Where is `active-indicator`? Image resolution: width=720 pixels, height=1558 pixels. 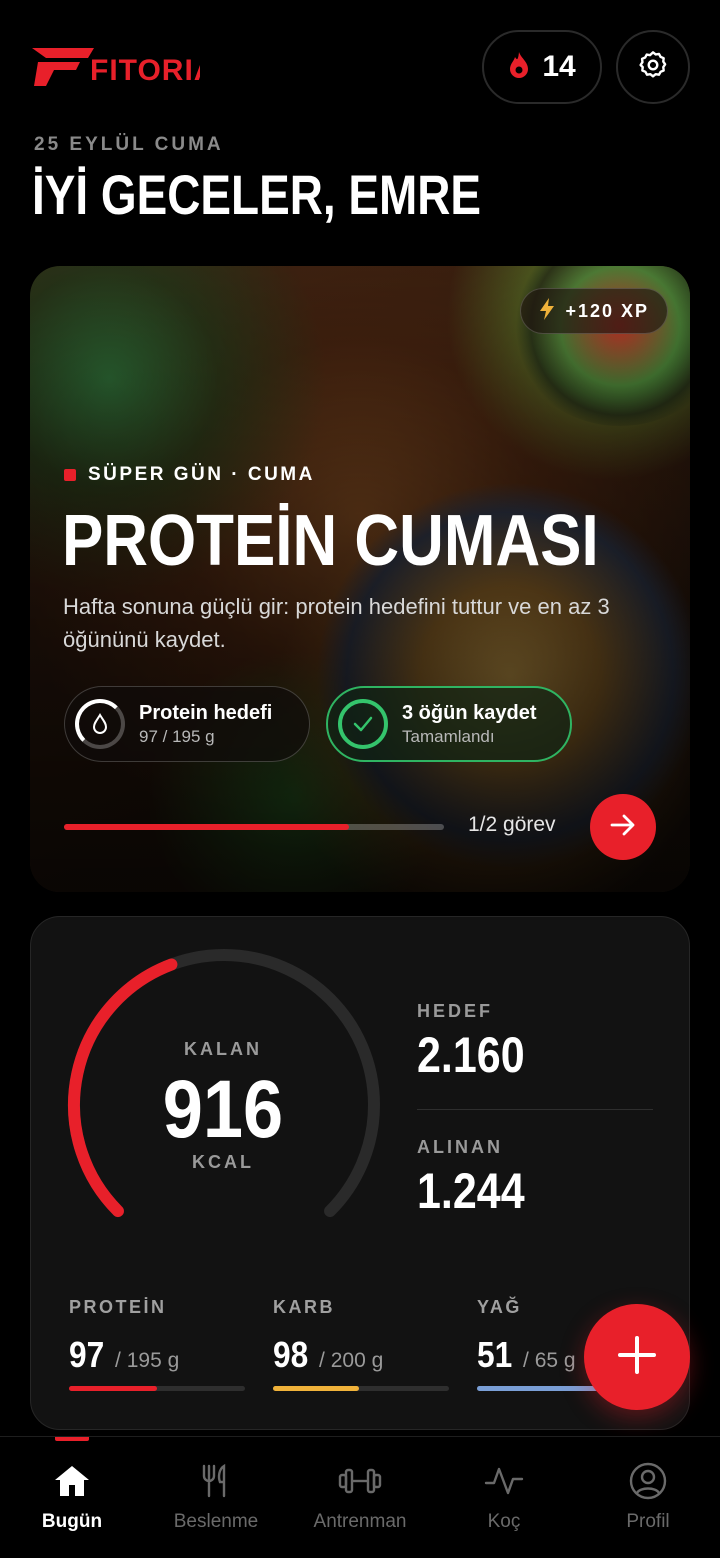
active-indicator is located at coordinates (72, 1439).